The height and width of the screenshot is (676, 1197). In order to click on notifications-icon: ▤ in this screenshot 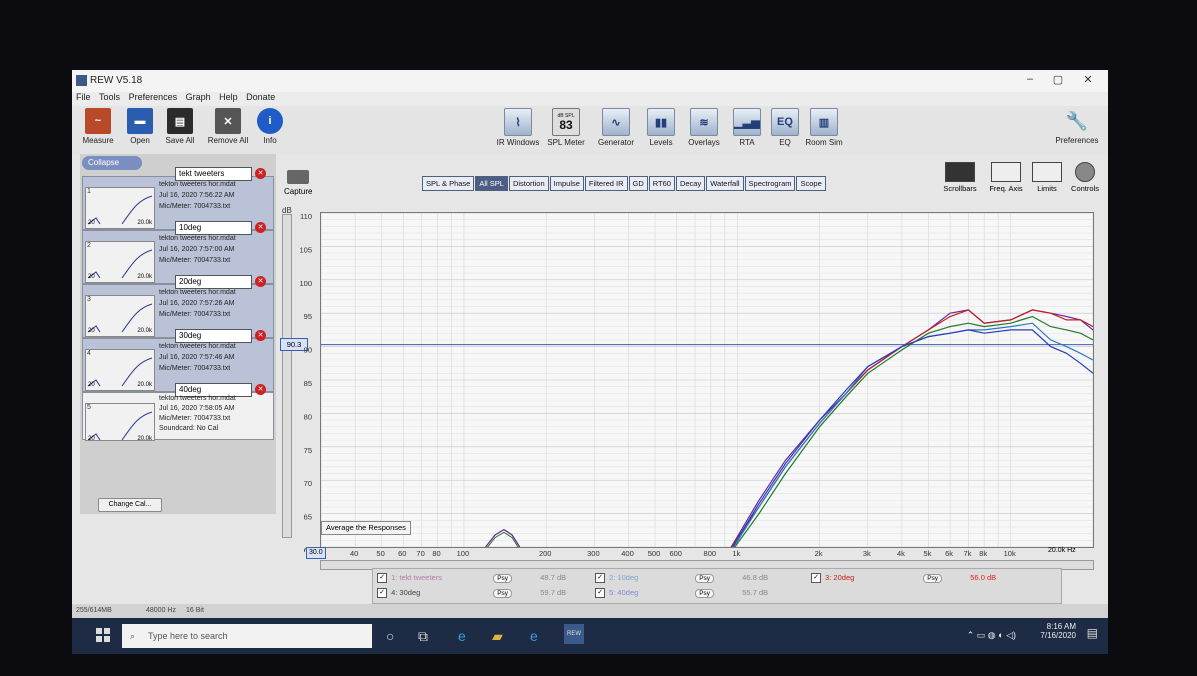, I will do `click(1092, 633)`.